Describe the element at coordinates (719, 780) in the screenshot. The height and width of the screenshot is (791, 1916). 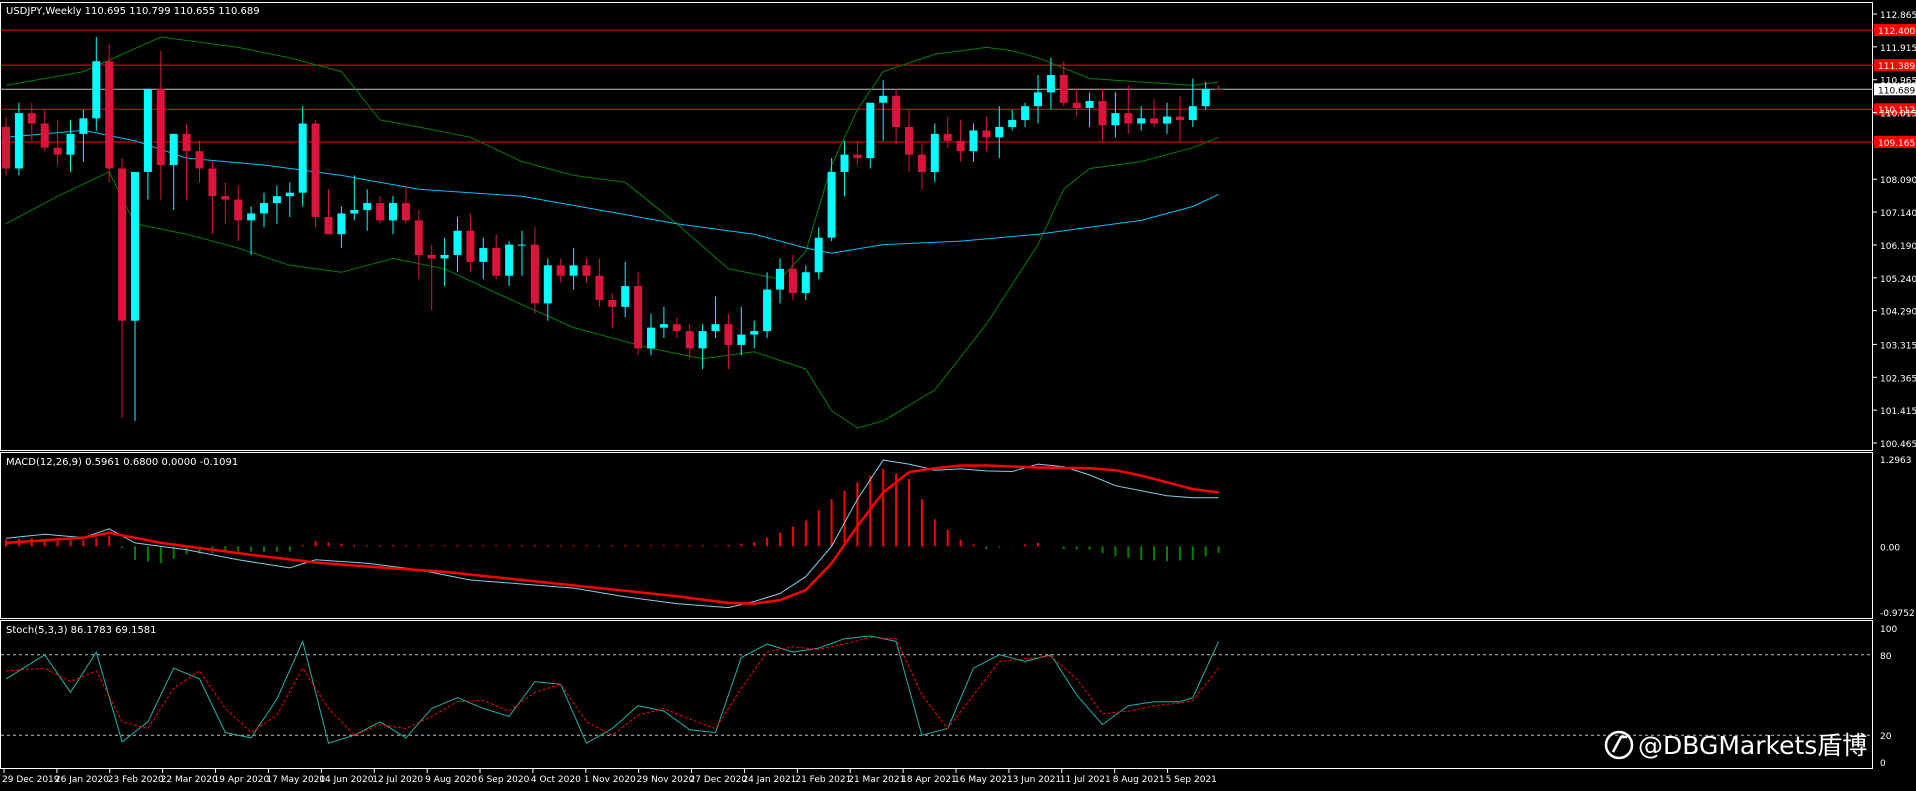
I see `date-tick-label: 27 Dec 2020` at that location.